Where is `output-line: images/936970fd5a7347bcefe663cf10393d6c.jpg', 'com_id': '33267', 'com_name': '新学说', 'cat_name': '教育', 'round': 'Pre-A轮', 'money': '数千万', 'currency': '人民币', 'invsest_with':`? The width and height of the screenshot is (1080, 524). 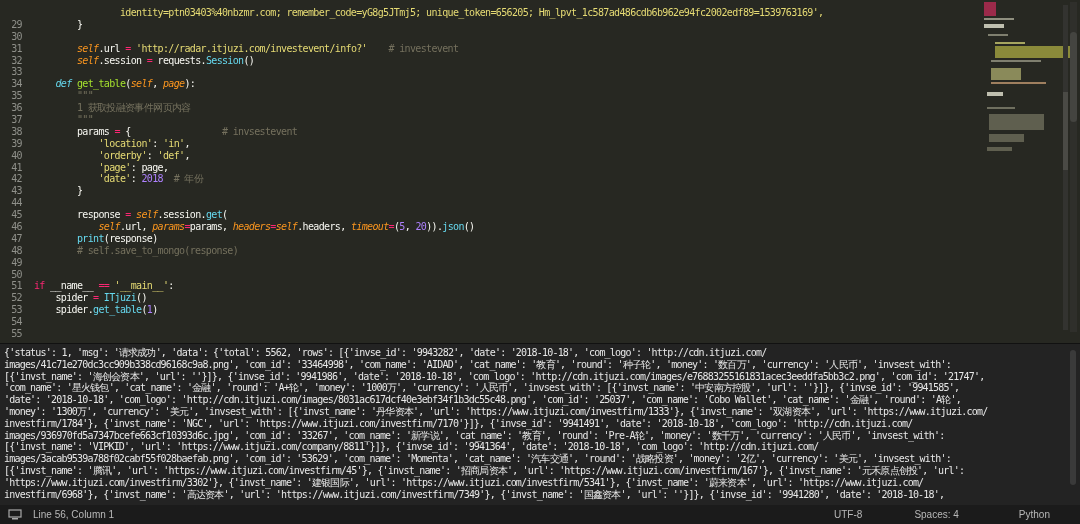
output-line: images/936970fd5a7347bcefe663cf10393d6c.jpg', 'com_id': '33267', 'com_name': '新学说', 'cat_name': '教育', 'round': 'Pre-A轮', 'money': '数千万', 'currency': '人民币', 'invsest_with': is located at coordinates (475, 435).